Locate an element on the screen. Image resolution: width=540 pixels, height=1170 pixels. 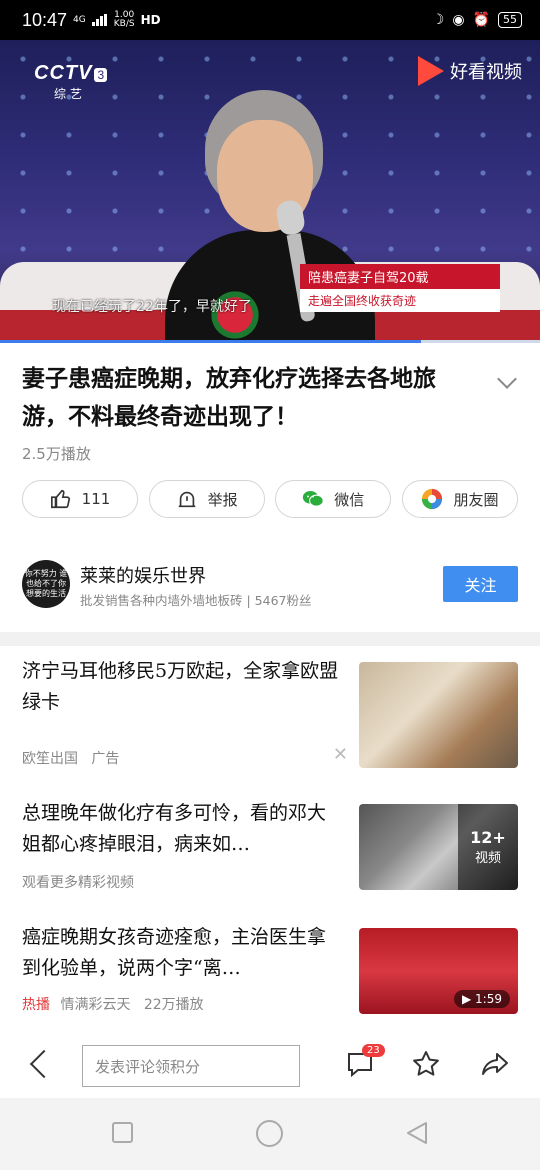
video-duration: ▶ 1:59 is located at coordinates (482, 999).